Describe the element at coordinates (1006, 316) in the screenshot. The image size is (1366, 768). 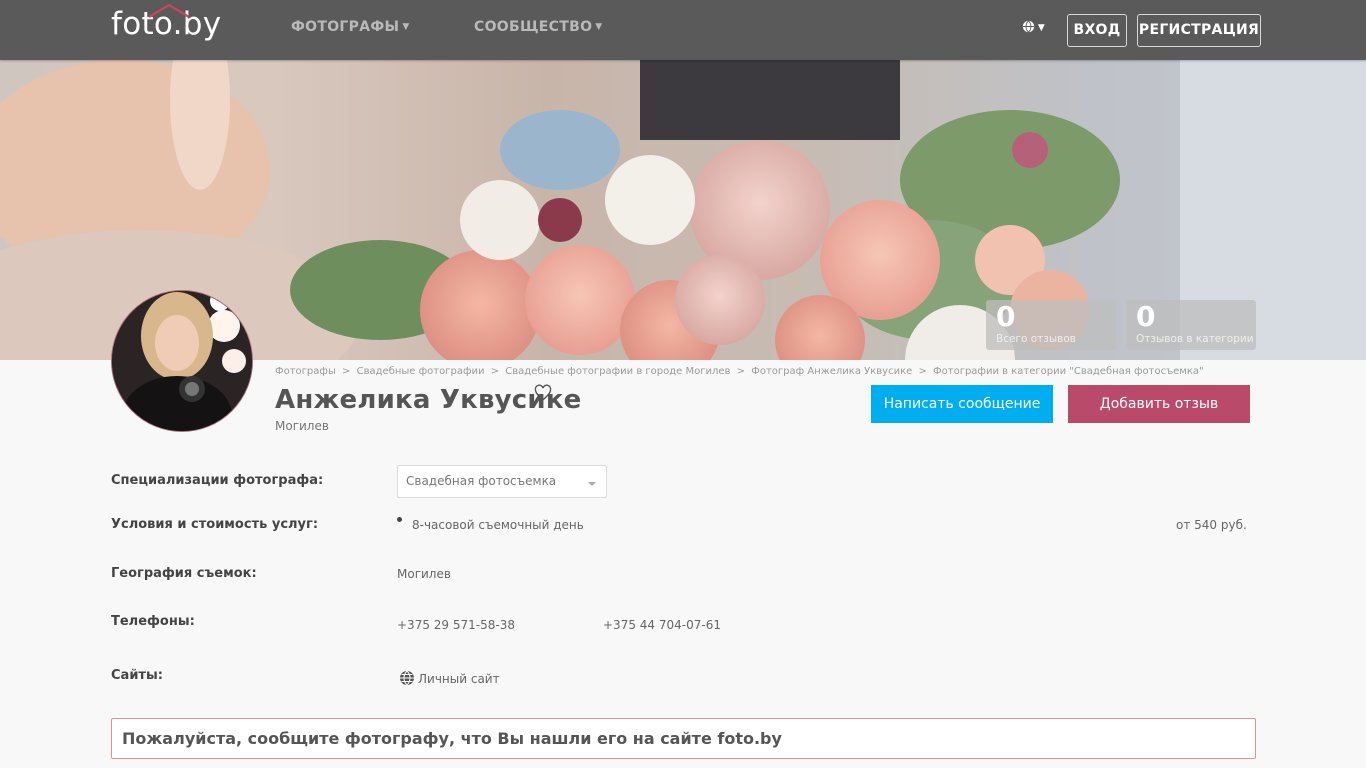
I see `total-reviews-count: 0` at that location.